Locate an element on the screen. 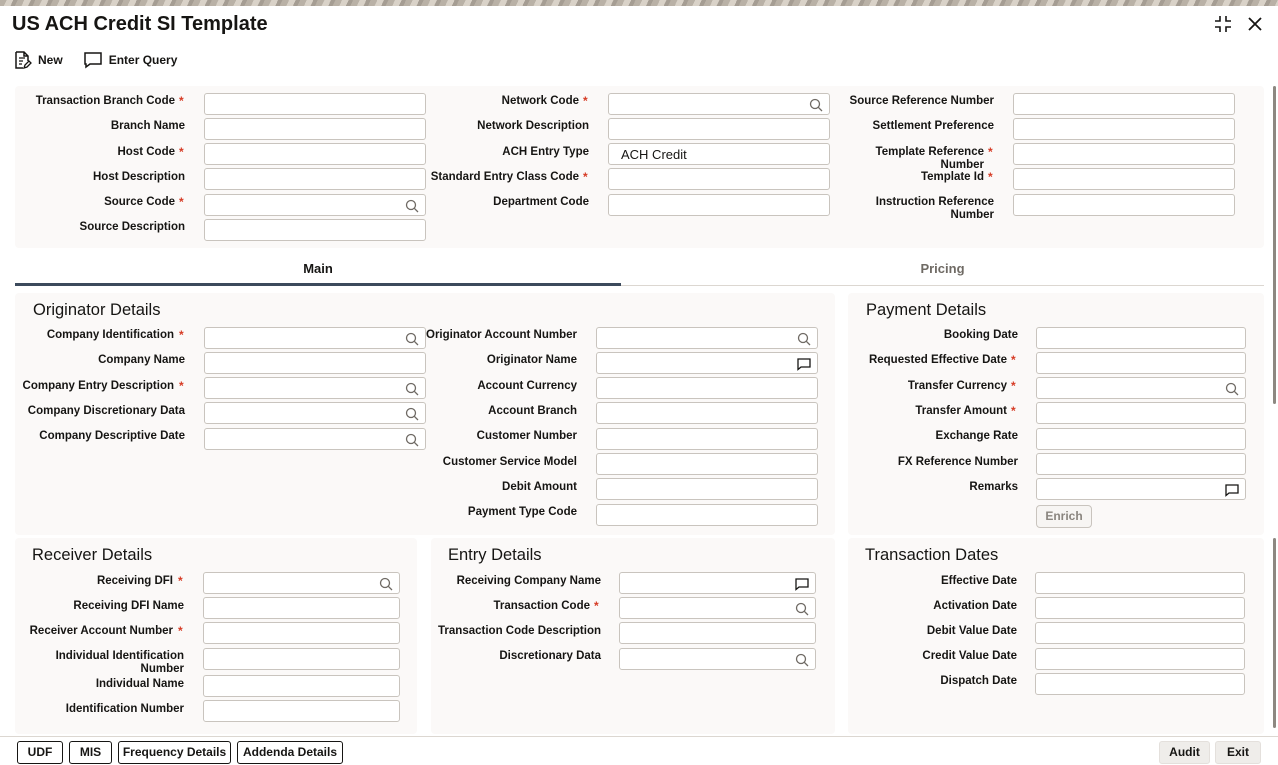  instruction-reference-number-field is located at coordinates (1124, 205).